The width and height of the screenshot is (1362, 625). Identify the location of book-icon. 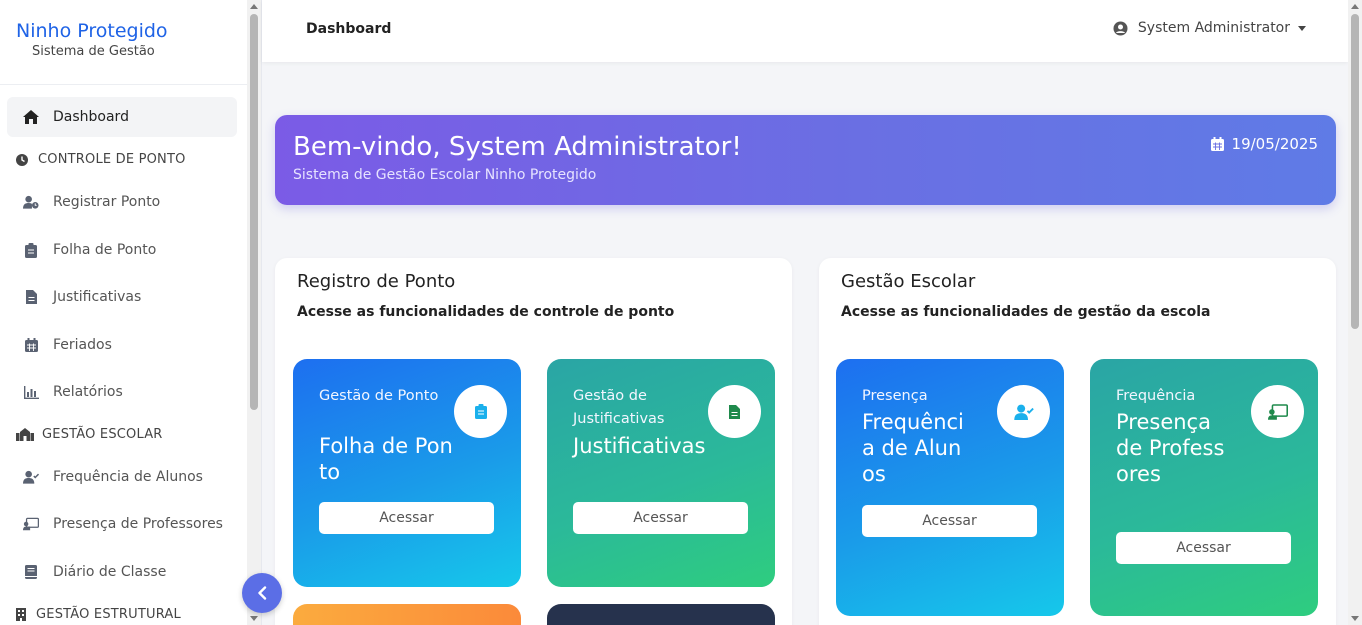
(31, 572).